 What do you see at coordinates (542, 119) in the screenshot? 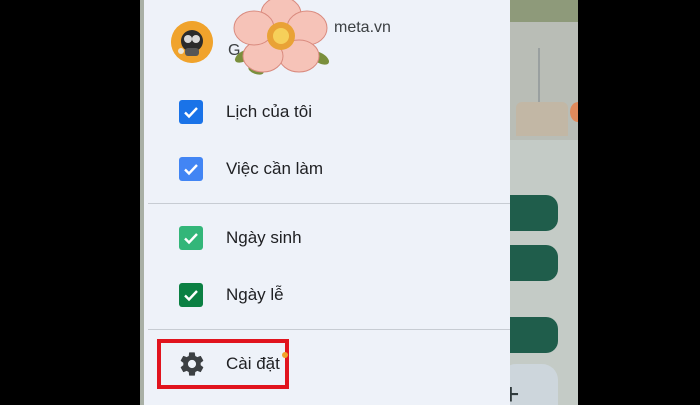
I see `banner-building` at bounding box center [542, 119].